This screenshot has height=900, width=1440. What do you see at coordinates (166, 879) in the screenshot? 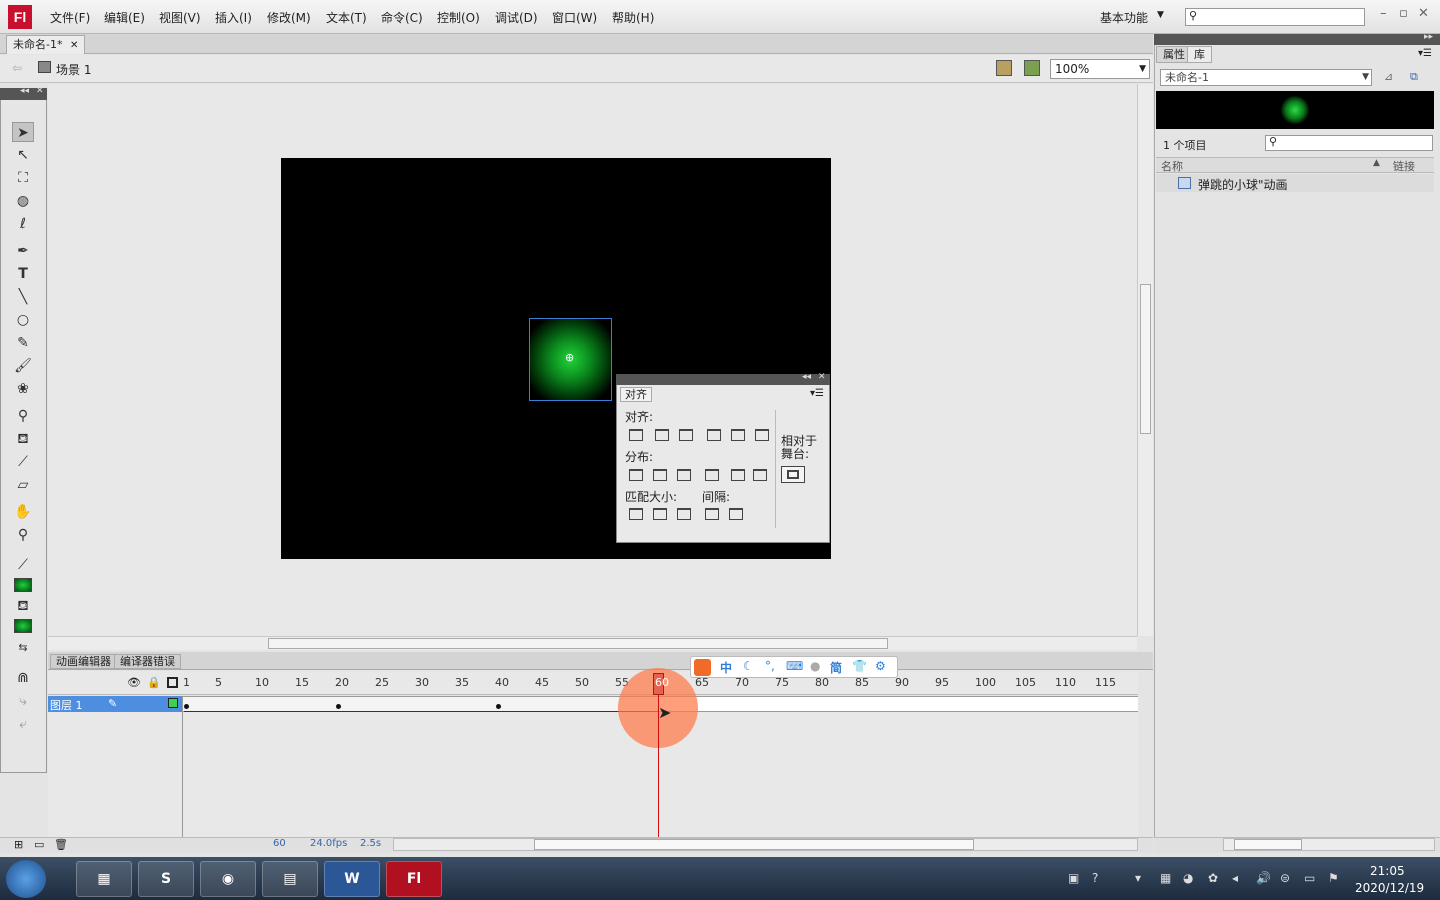
I see `taskbar-sogou-icon: S` at bounding box center [166, 879].